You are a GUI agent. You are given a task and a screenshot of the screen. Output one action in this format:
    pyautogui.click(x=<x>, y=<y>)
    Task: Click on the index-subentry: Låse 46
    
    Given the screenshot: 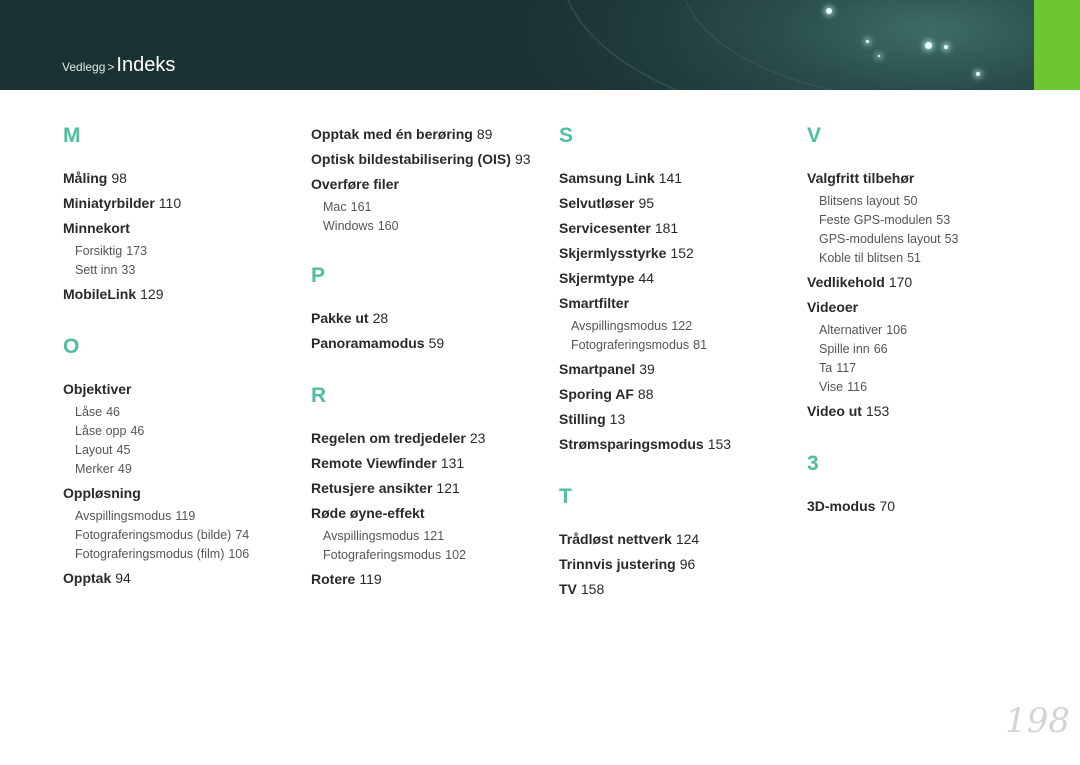 What is the action you would take?
    pyautogui.click(x=183, y=412)
    